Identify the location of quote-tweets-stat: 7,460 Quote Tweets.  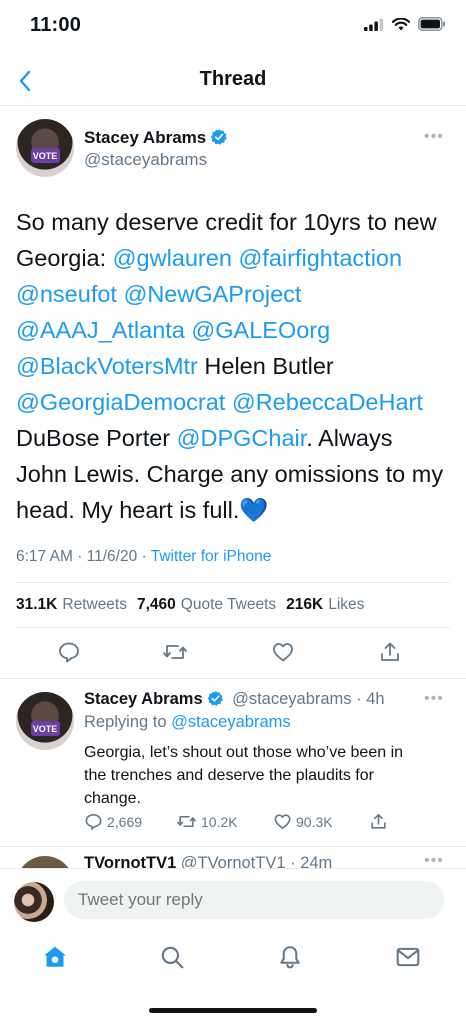
(206, 605).